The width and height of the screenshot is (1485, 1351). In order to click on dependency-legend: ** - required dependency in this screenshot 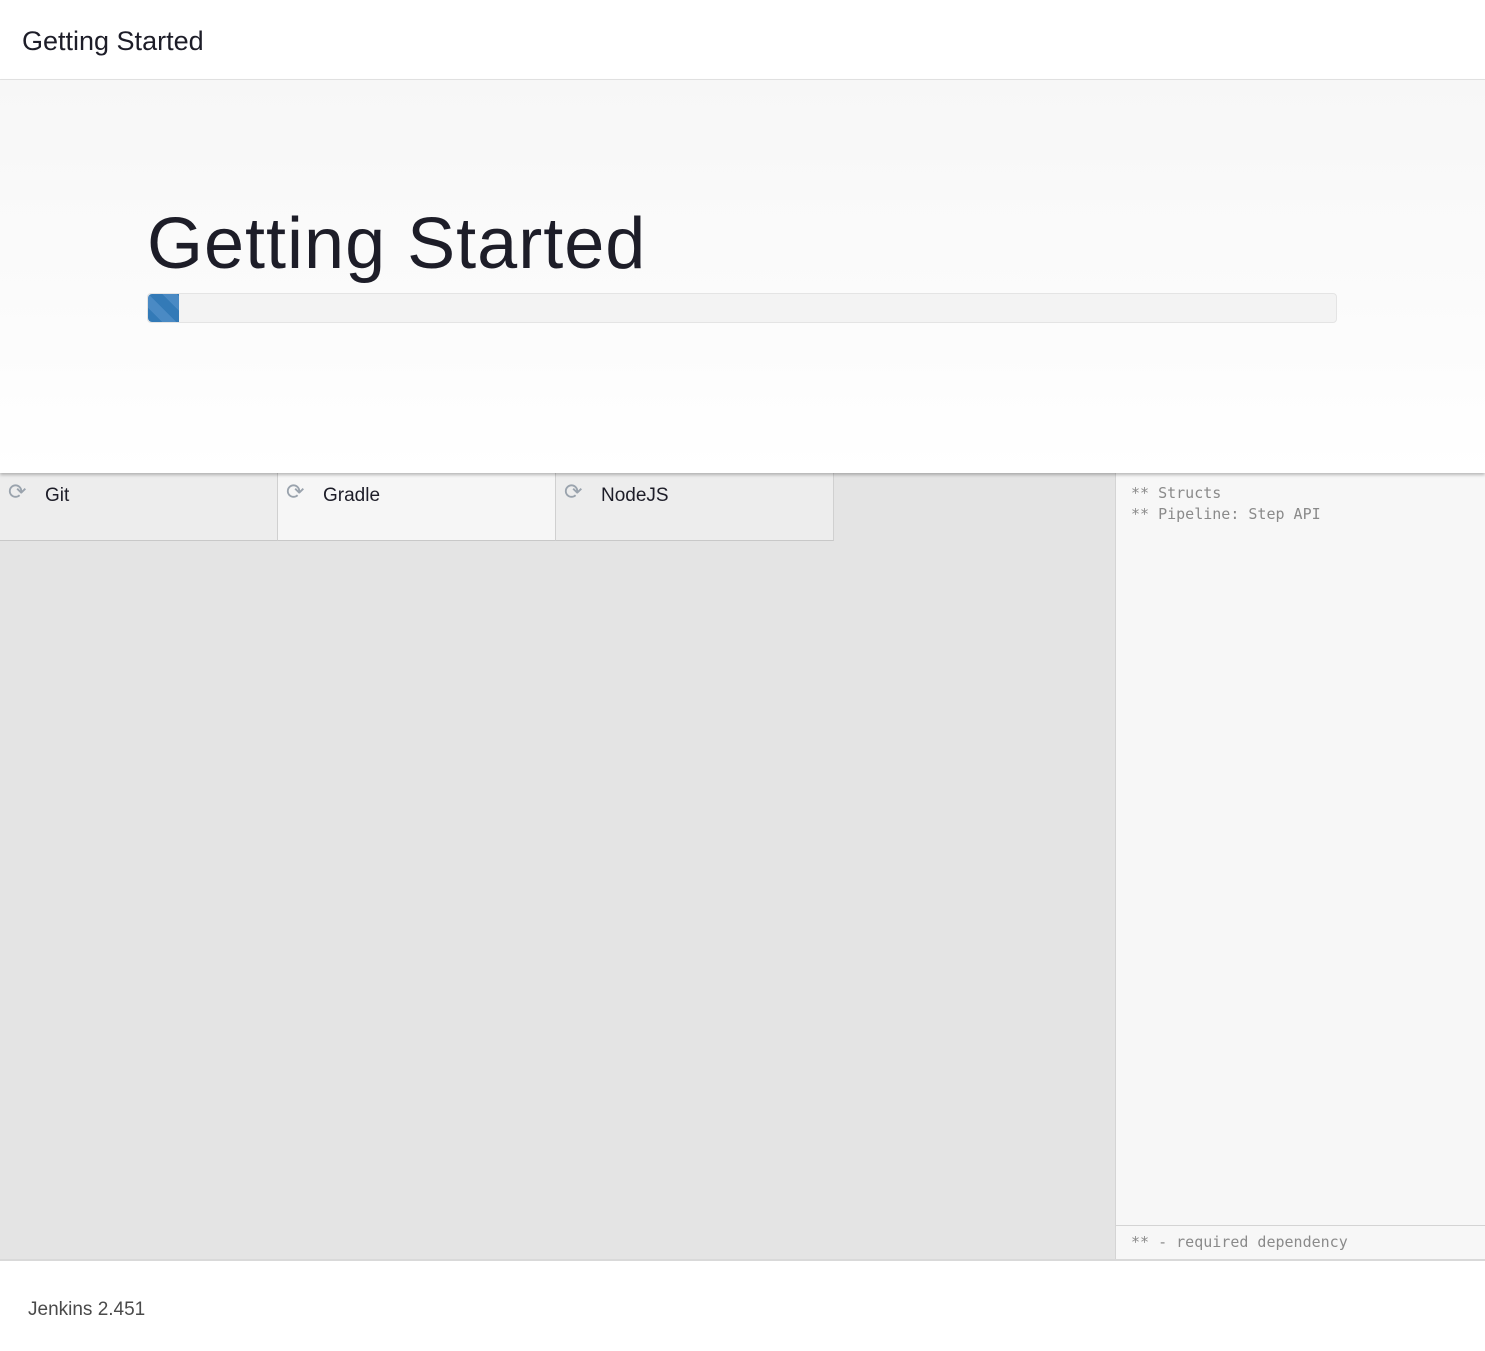, I will do `click(1239, 1242)`.